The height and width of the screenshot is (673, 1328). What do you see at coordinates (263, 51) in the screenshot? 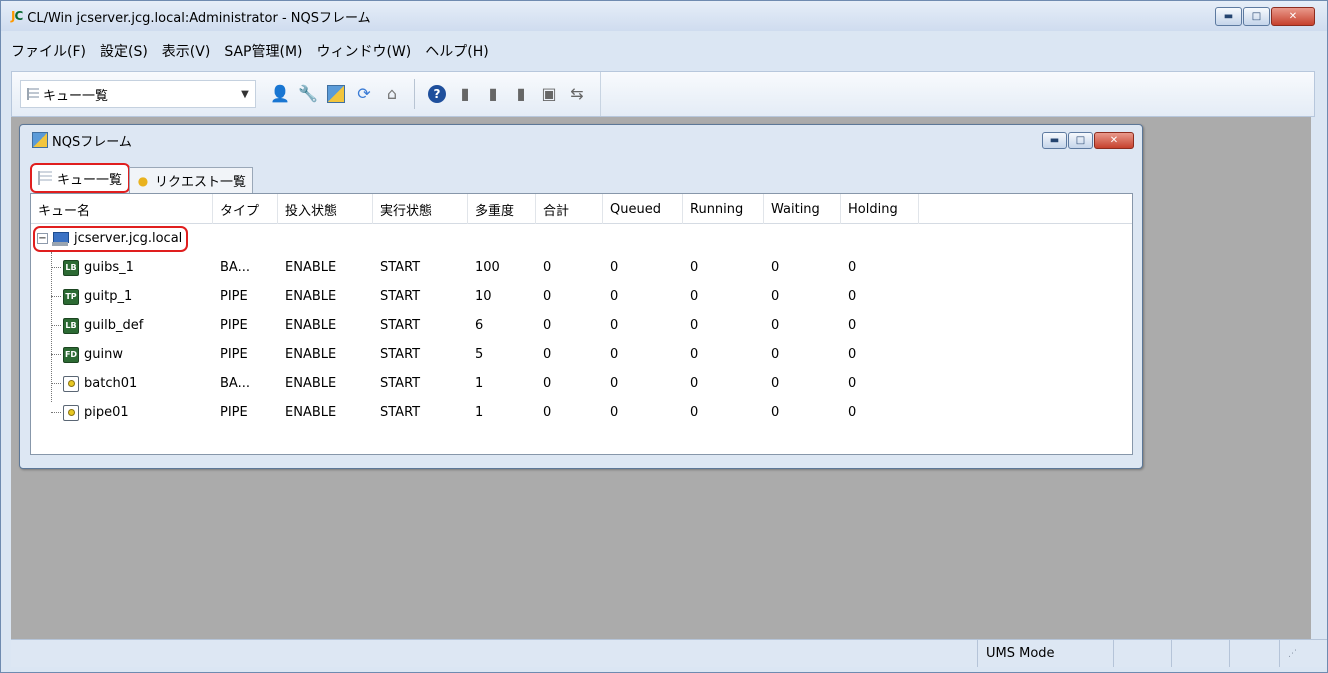
I see `menu-sap-admin: SAP管理(M)` at bounding box center [263, 51].